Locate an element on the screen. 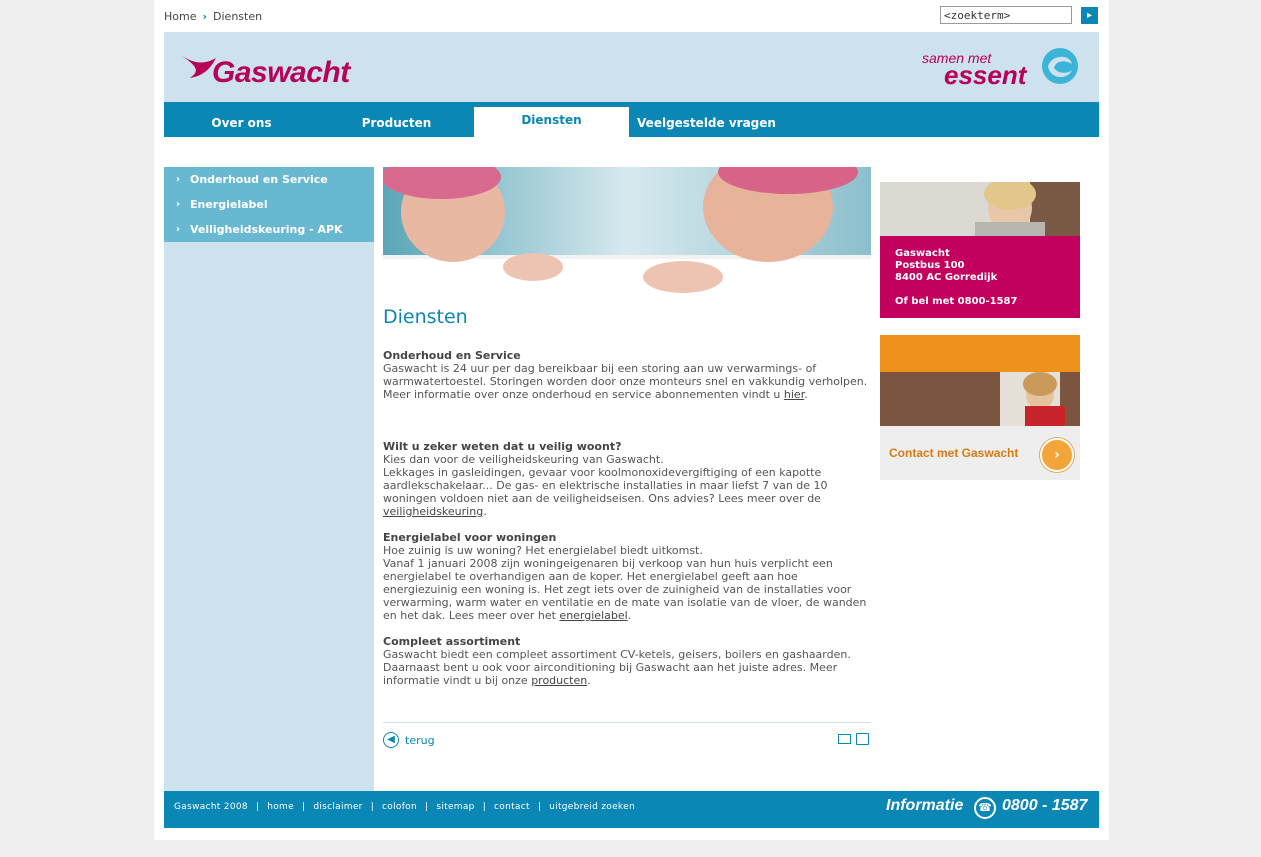 The width and height of the screenshot is (1261, 857). search-button: ▸ is located at coordinates (1089, 15).